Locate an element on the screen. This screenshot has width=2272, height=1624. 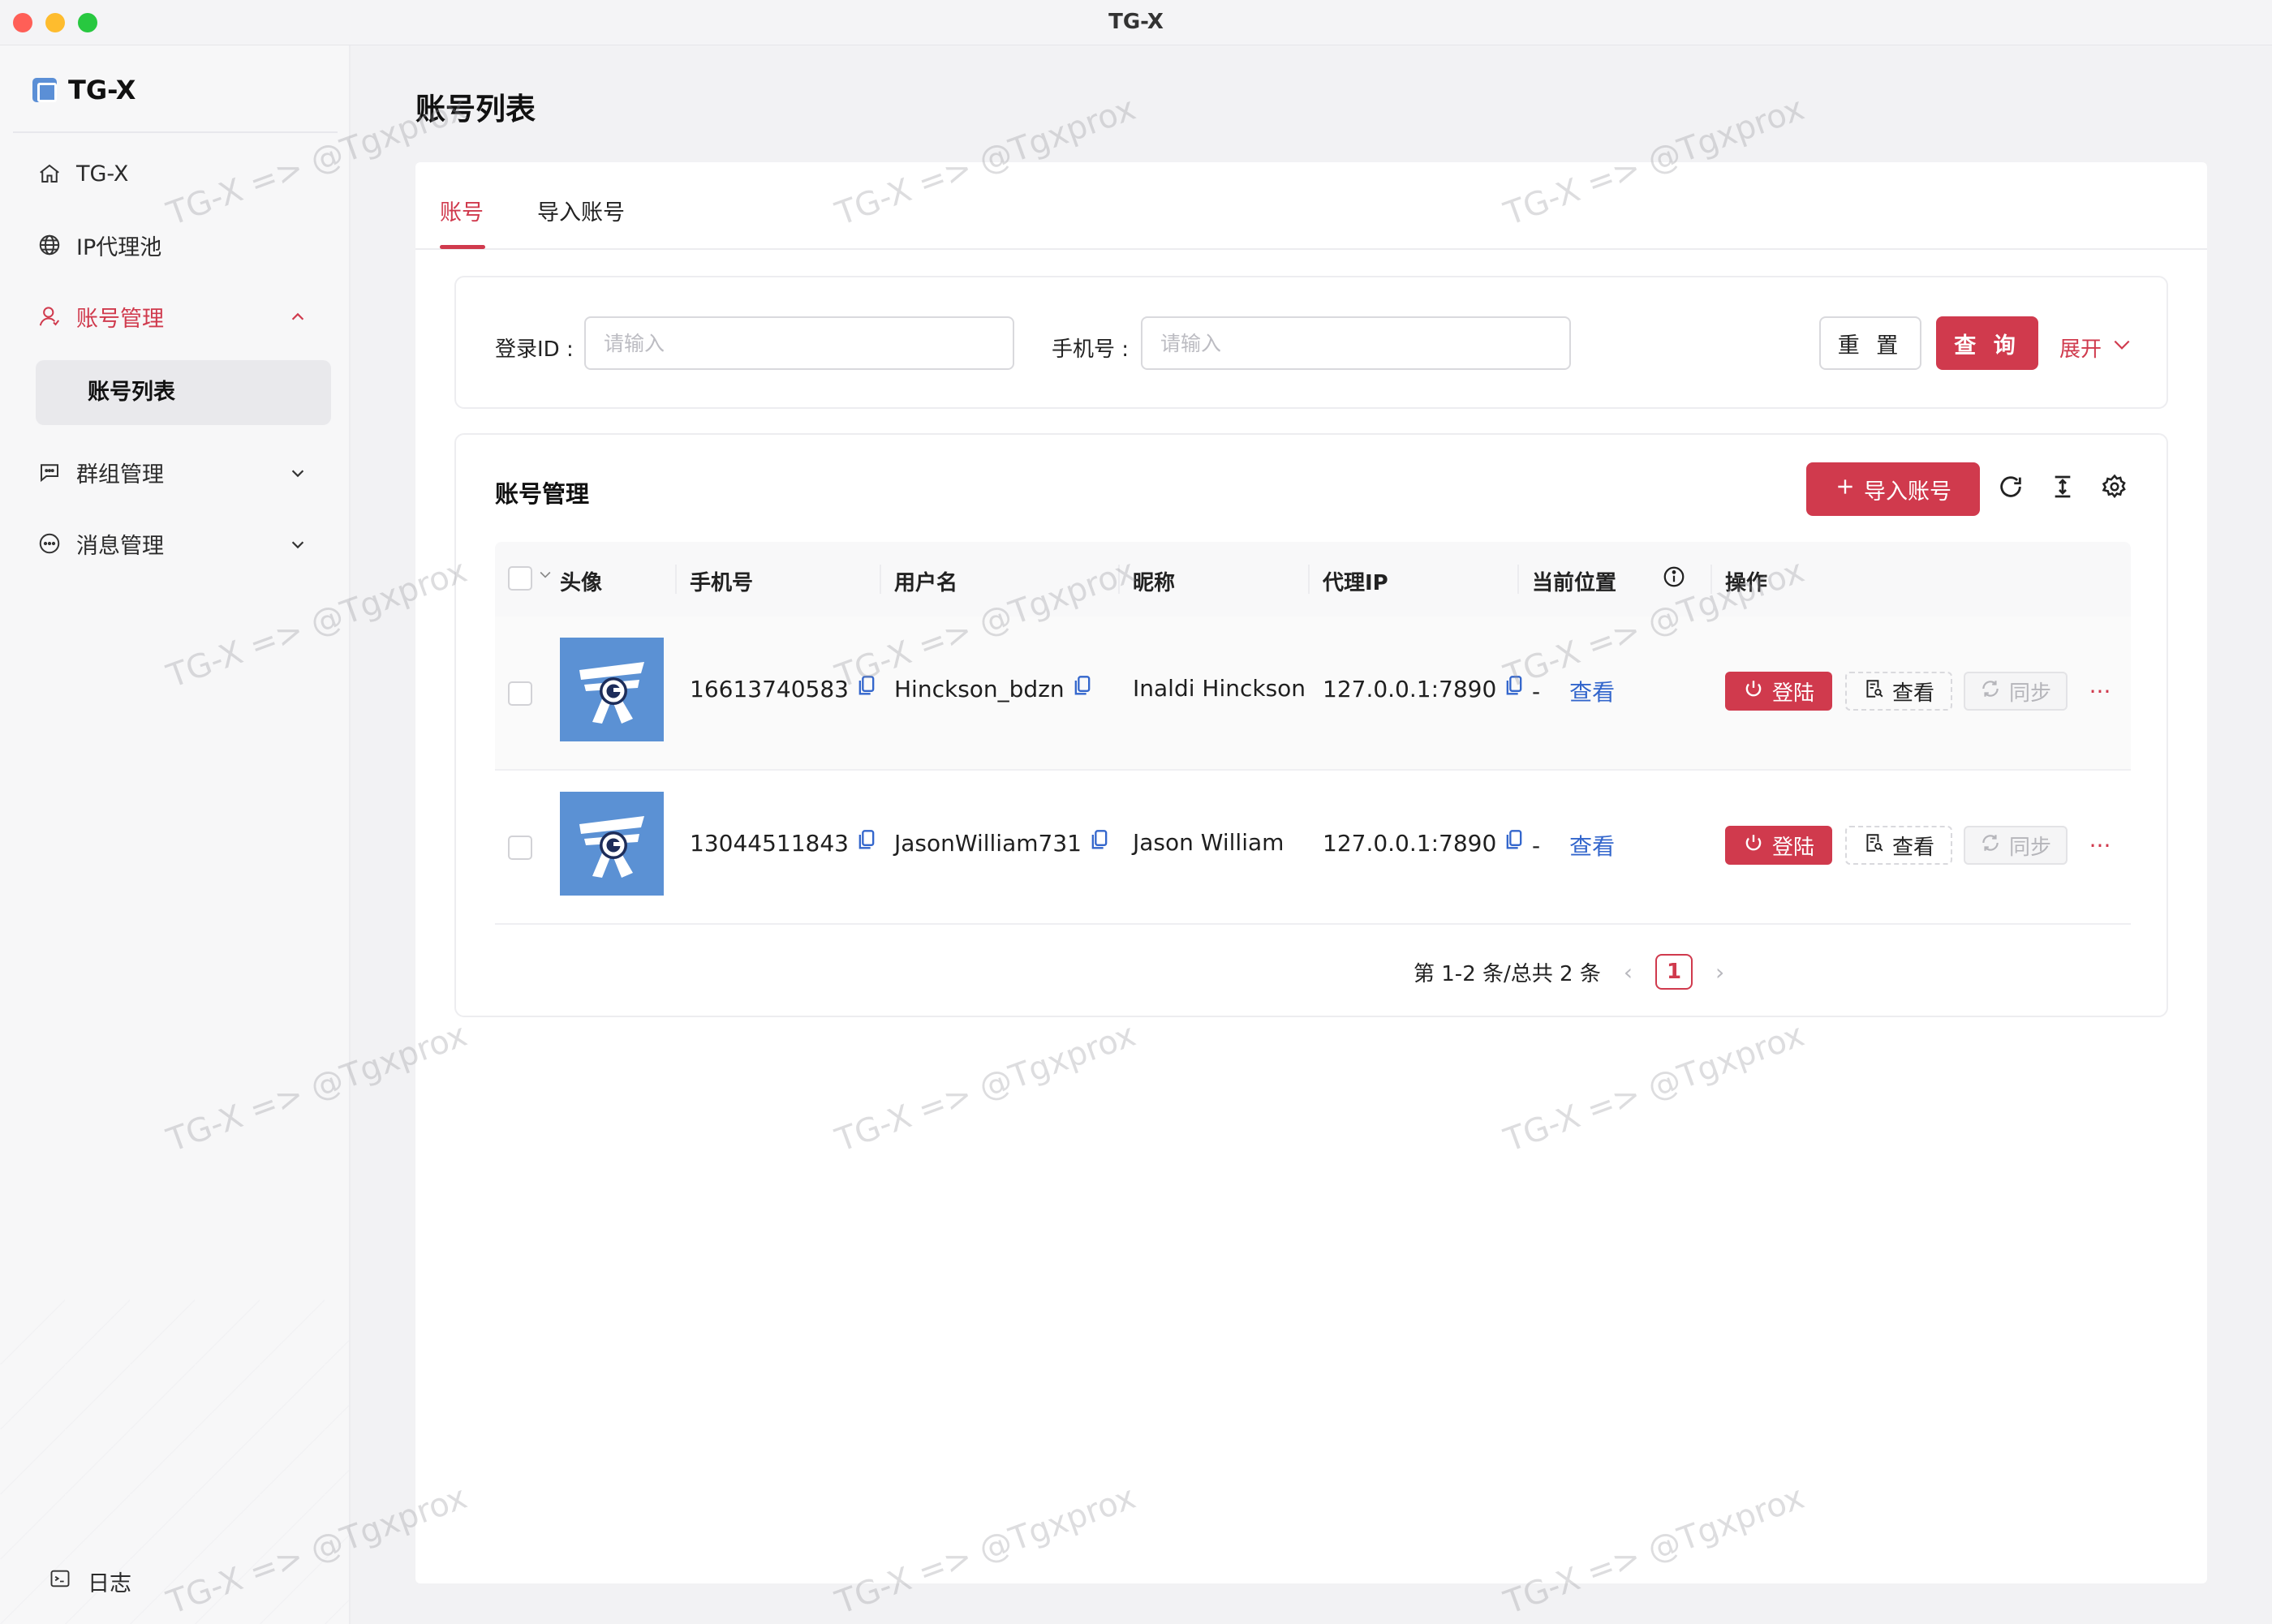
page-number-button: 1 is located at coordinates (1674, 972).